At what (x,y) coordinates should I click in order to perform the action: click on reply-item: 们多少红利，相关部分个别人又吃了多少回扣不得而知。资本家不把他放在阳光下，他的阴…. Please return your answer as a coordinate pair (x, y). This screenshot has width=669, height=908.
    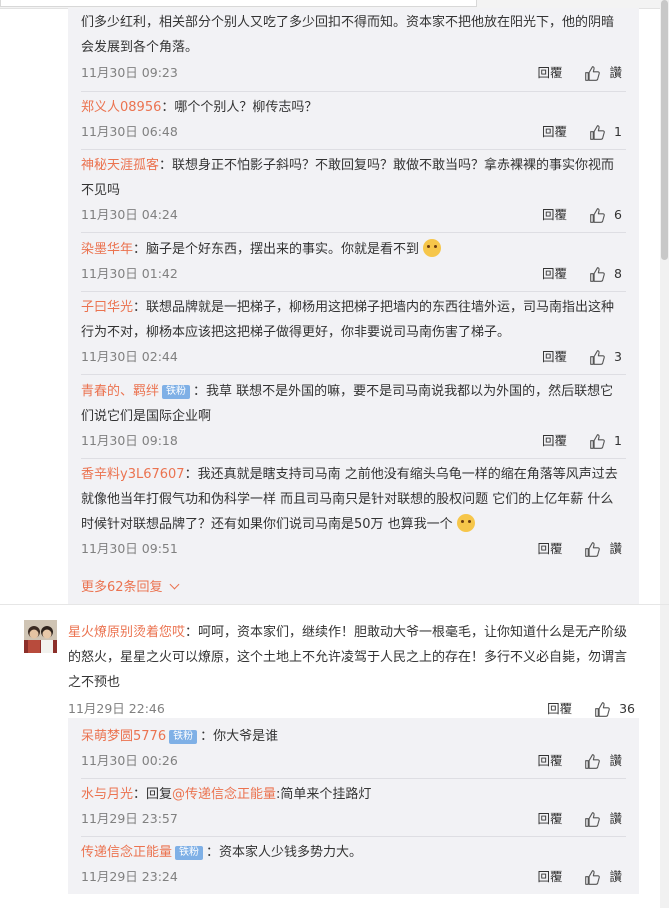
    Looking at the image, I should click on (353, 50).